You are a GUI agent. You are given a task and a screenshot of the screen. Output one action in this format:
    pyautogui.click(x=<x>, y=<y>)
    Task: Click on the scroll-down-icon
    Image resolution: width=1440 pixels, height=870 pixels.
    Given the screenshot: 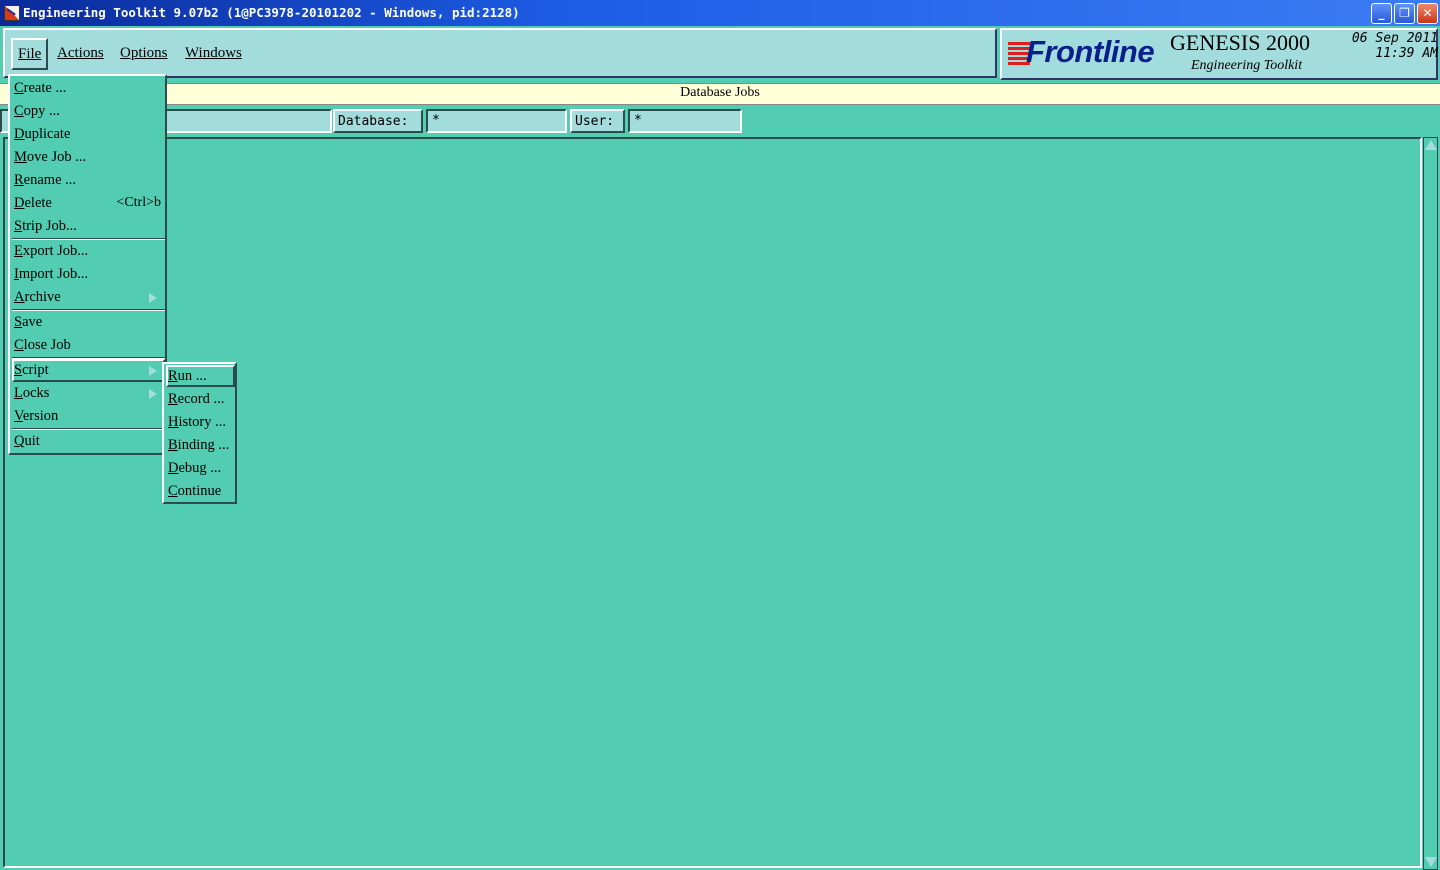 What is the action you would take?
    pyautogui.click(x=1431, y=862)
    